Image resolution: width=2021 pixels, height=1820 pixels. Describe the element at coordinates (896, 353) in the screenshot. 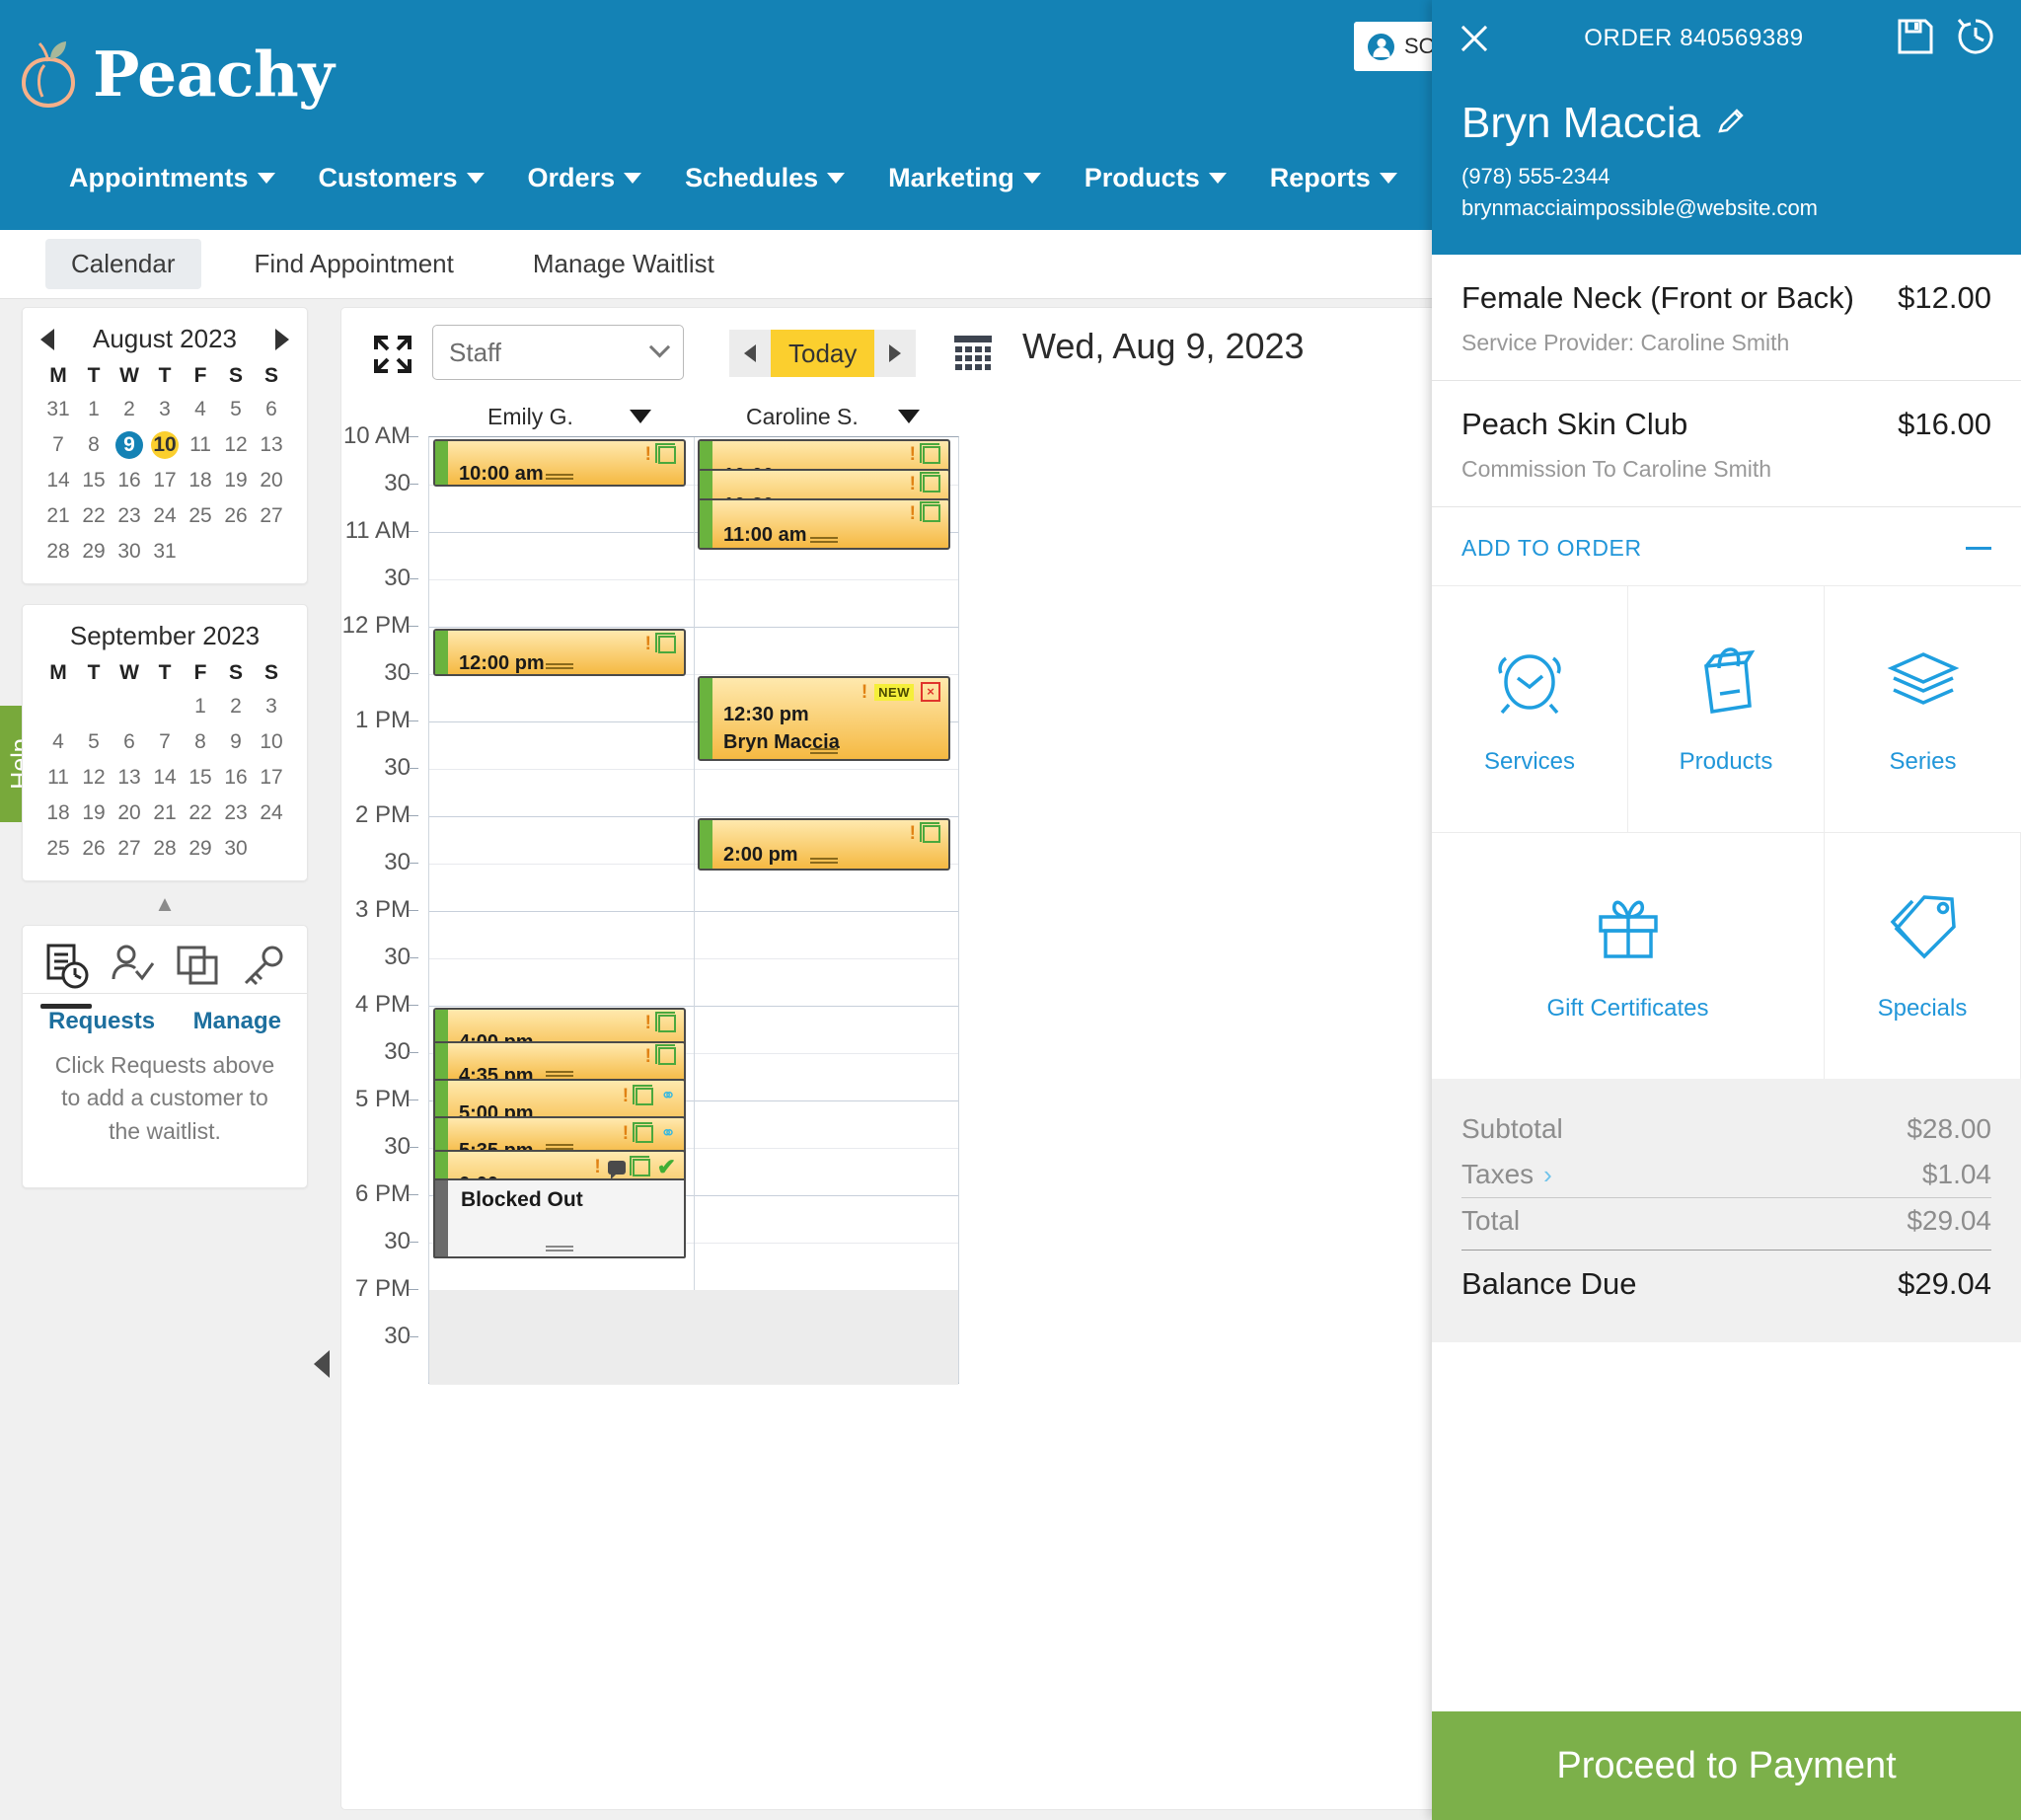

I see `next-day-button` at that location.